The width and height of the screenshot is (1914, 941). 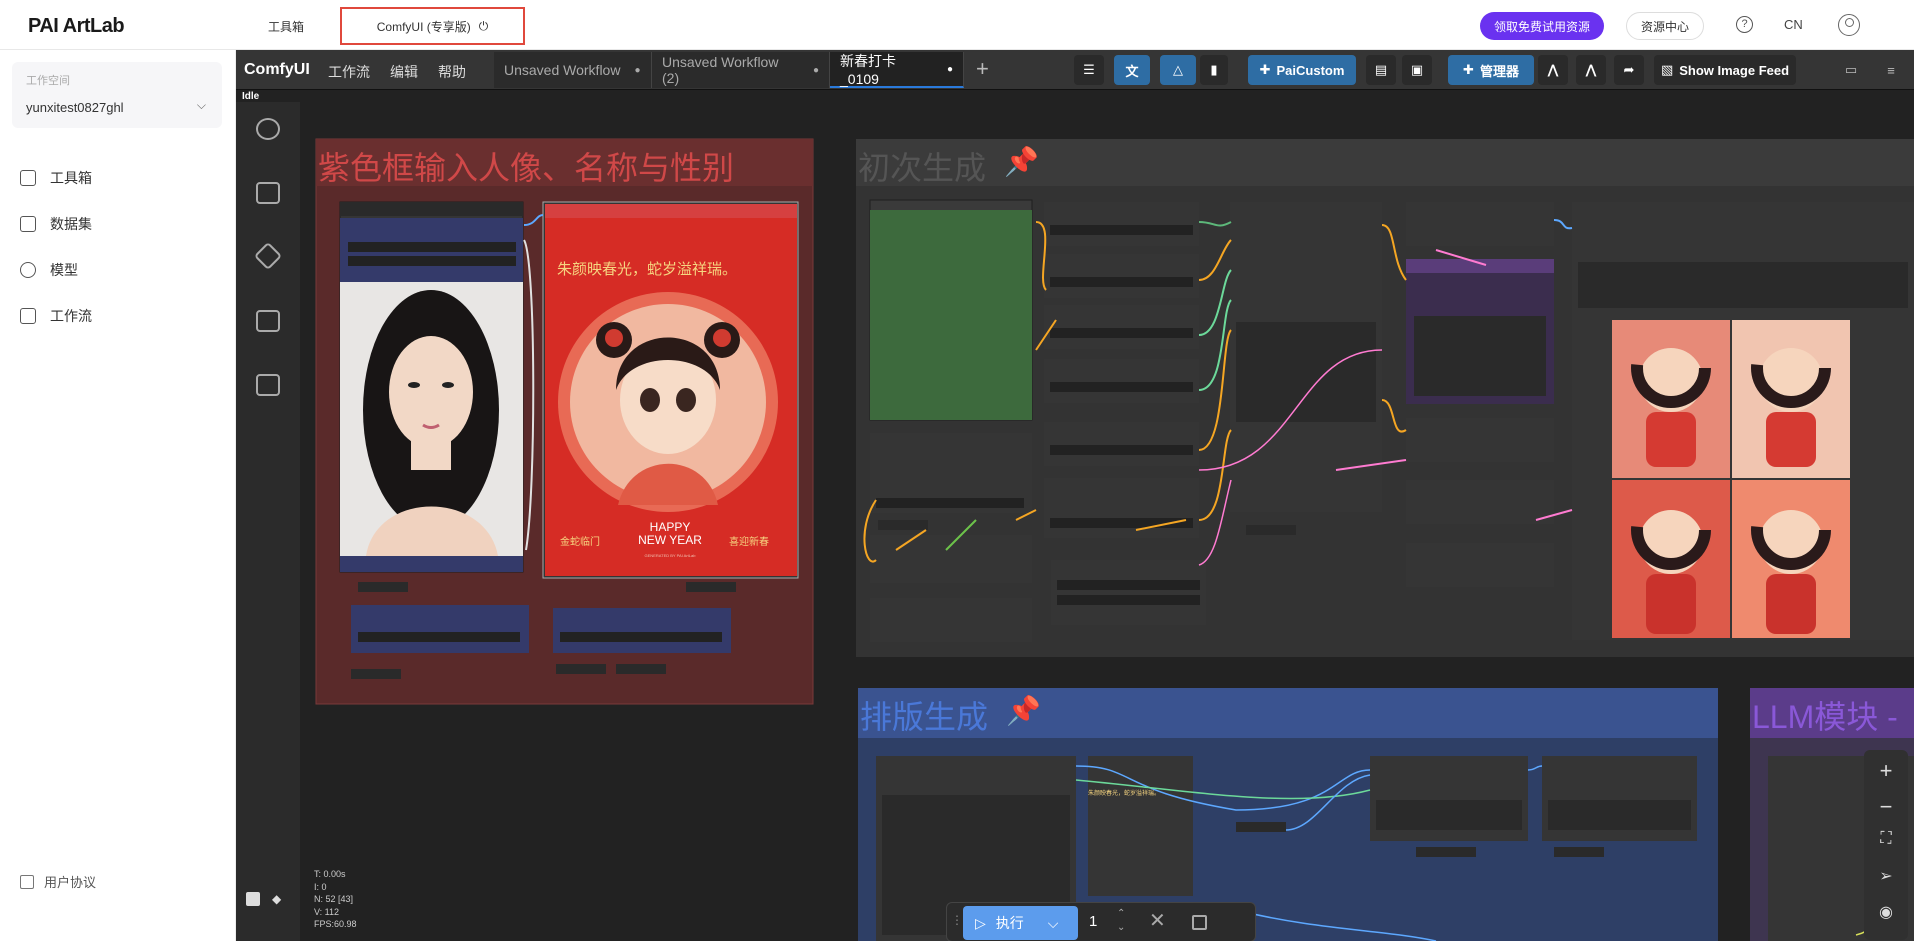 What do you see at coordinates (1734, 70) in the screenshot?
I see `image-feed-label: Show Image Feed` at bounding box center [1734, 70].